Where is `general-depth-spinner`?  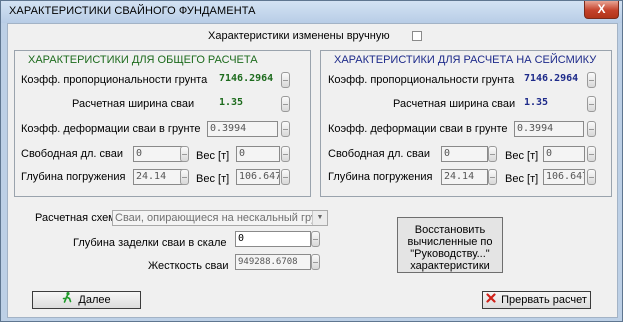 general-depth-spinner is located at coordinates (184, 177).